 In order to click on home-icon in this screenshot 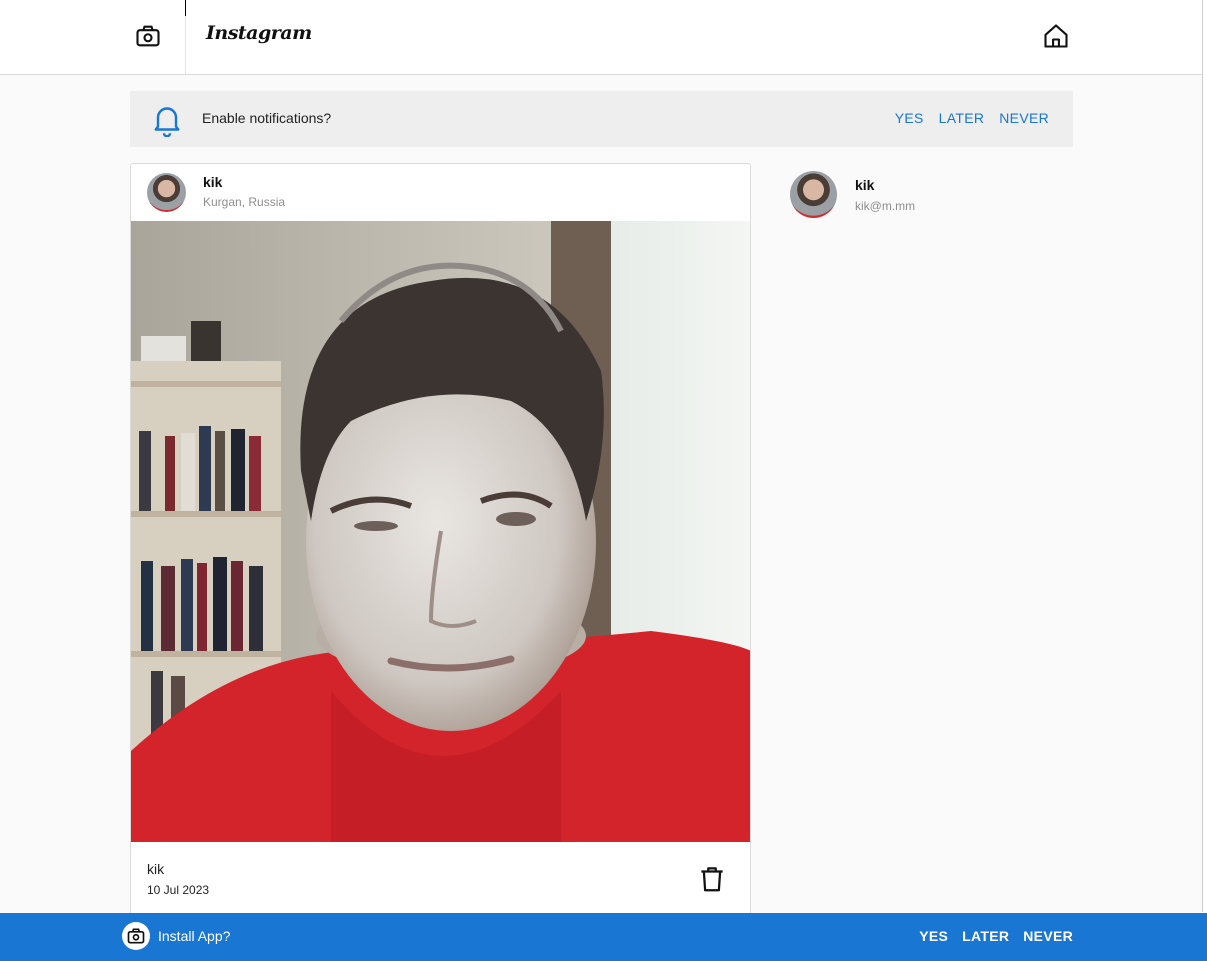, I will do `click(1056, 36)`.